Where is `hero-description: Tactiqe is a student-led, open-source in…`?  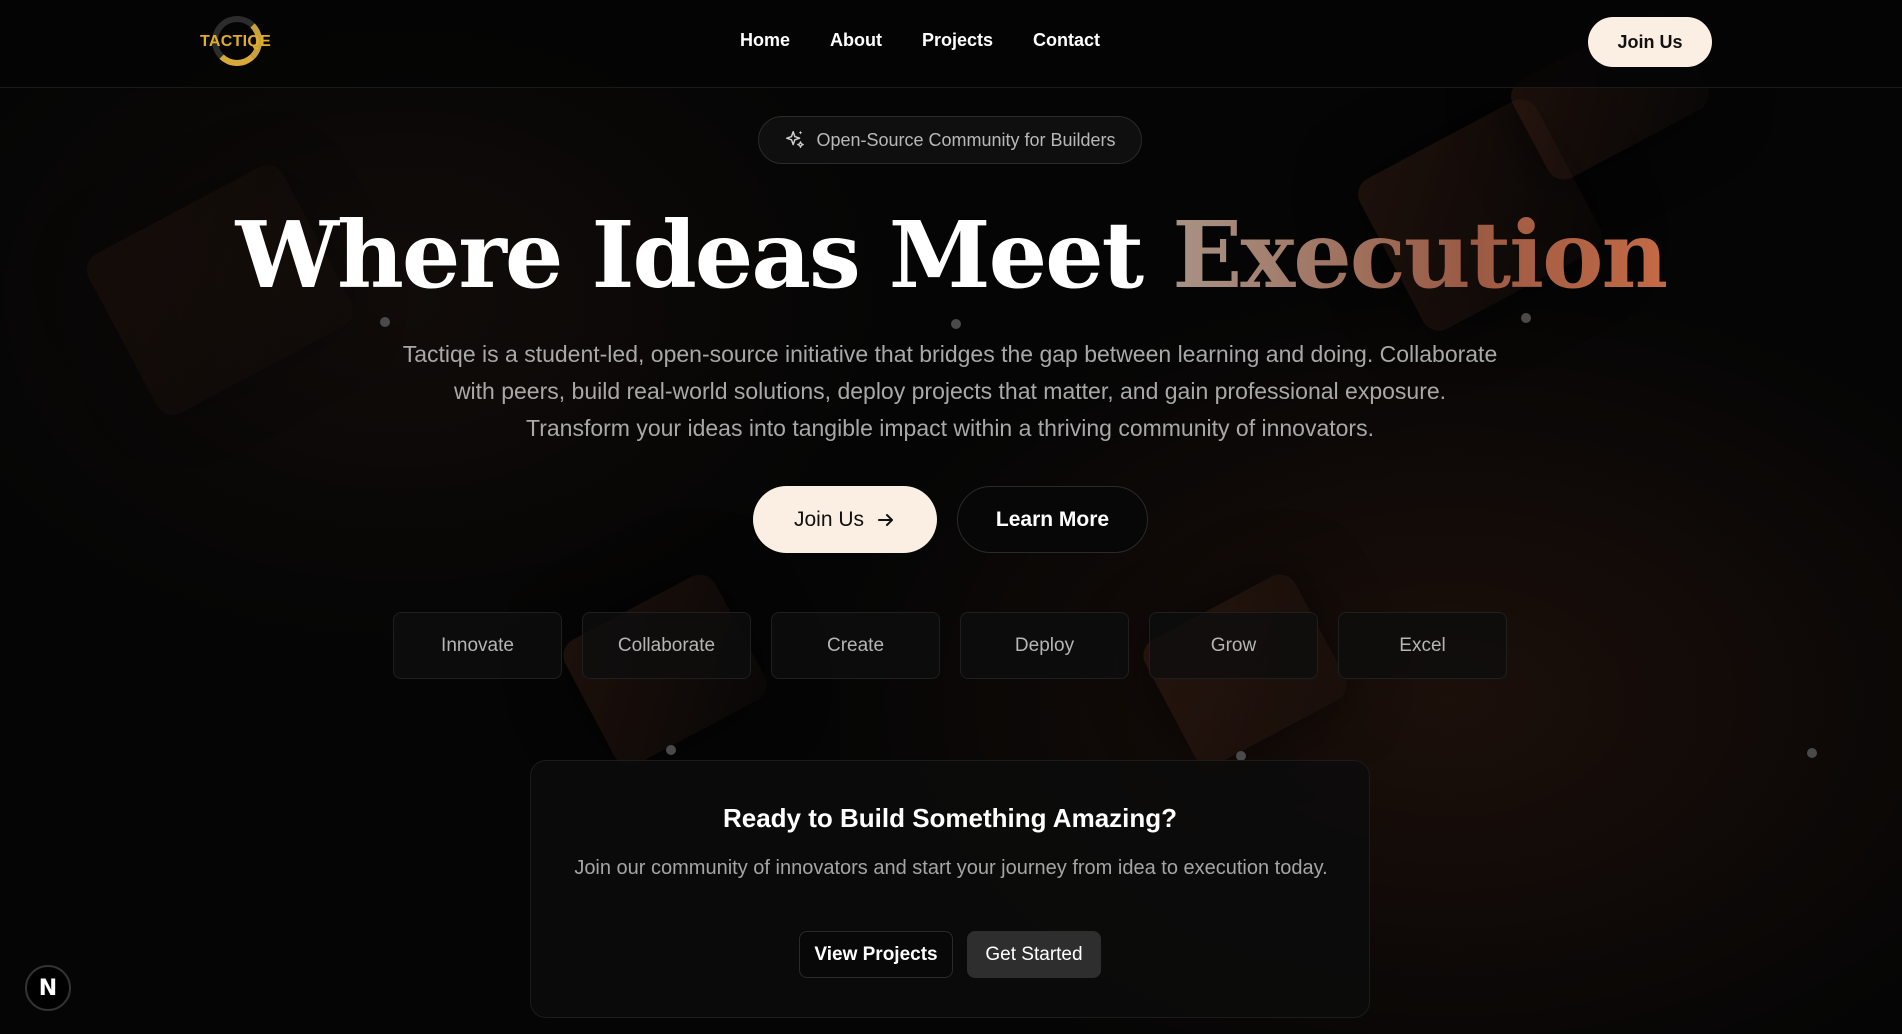 hero-description: Tactiqe is a student-led, open-source in… is located at coordinates (950, 391).